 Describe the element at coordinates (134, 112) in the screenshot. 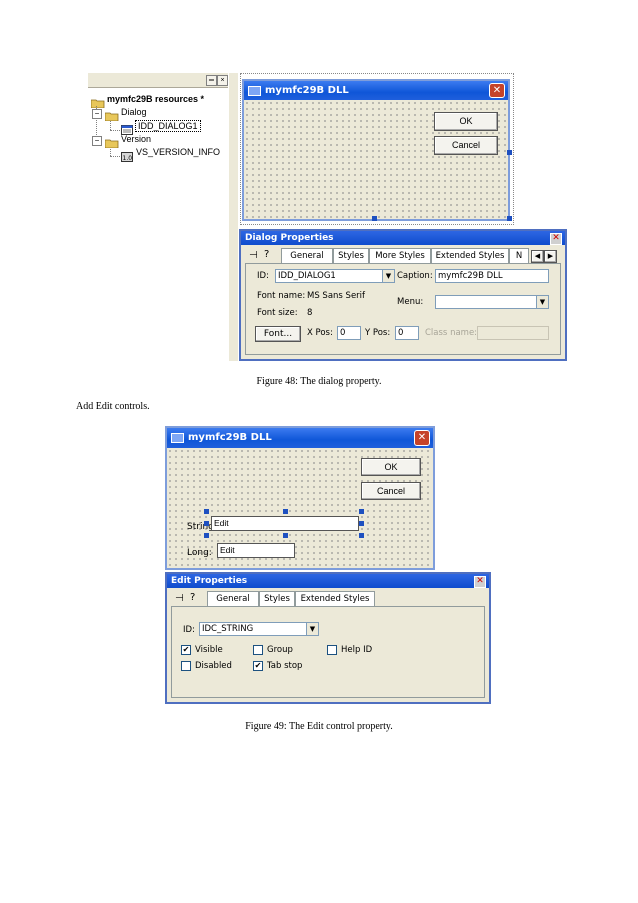

I see `tree-item-dialog-folder: Dialog` at that location.